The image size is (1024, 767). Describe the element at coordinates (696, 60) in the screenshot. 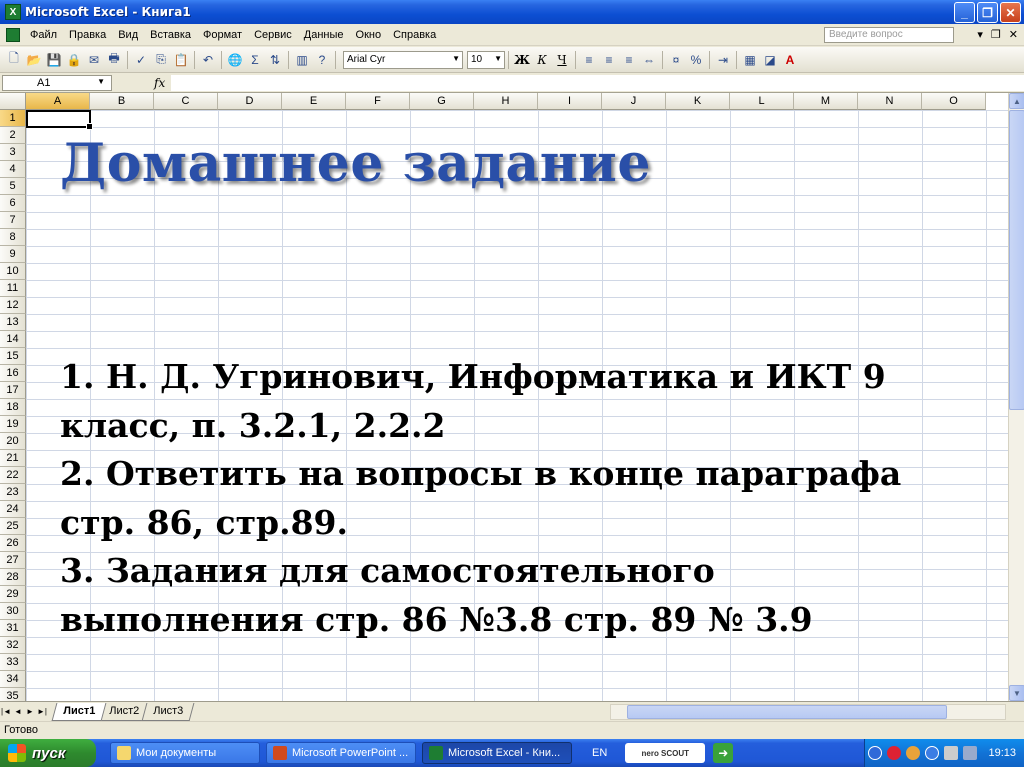

I see `percent-button: %` at that location.